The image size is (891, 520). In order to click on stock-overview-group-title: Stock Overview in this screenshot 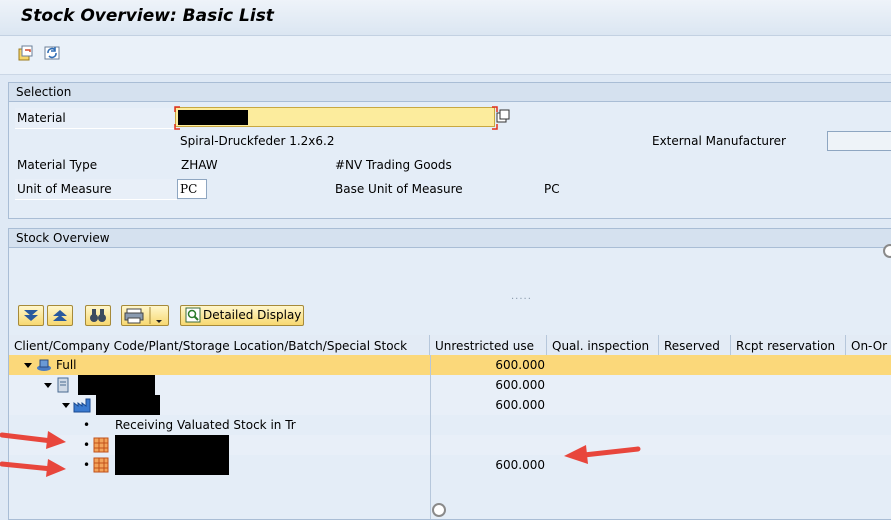, I will do `click(450, 238)`.